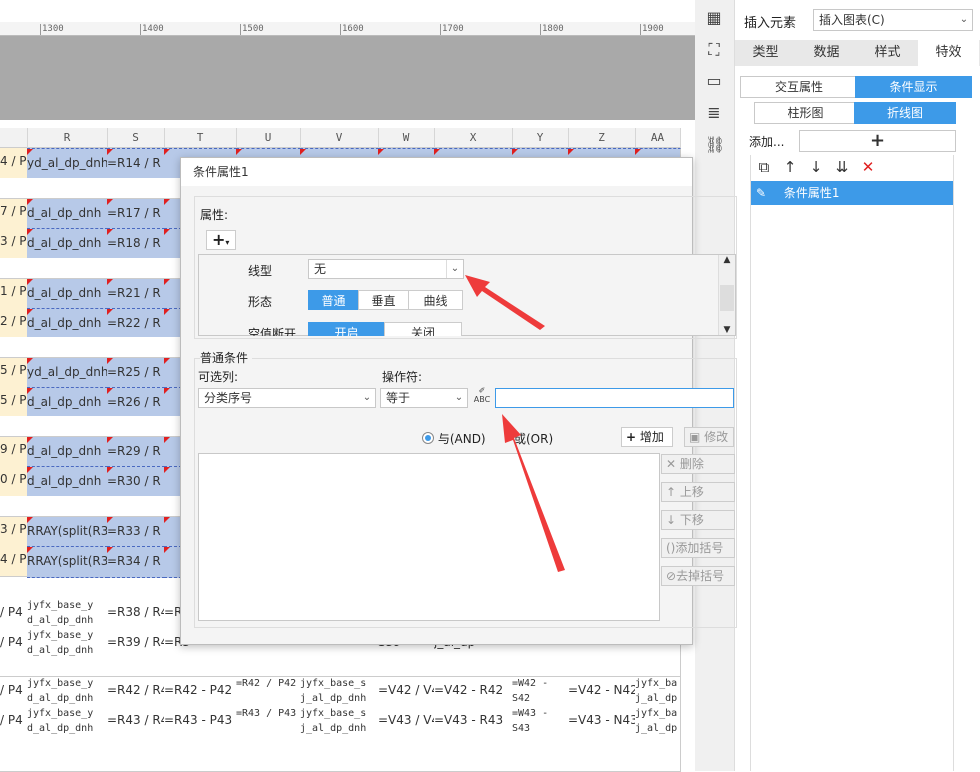 The image size is (980, 772). Describe the element at coordinates (893, 20) in the screenshot. I see `insert-chart-select: 插入图表(C) ⌄` at that location.